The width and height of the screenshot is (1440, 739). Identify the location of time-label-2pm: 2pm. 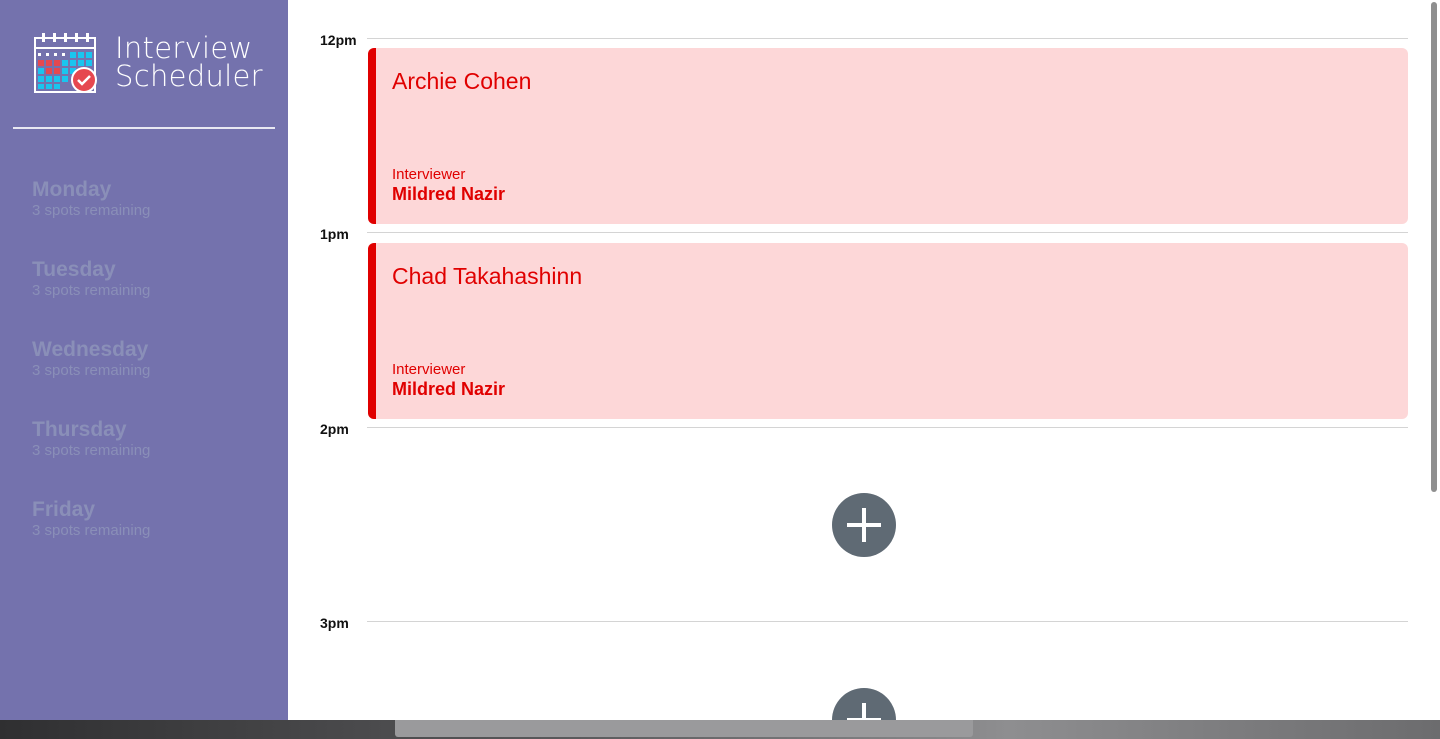
(334, 429).